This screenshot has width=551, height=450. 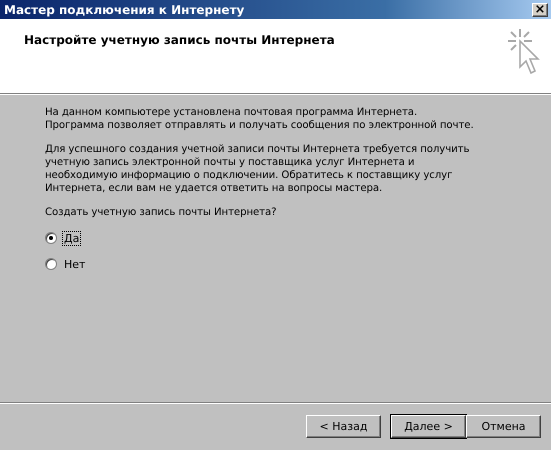 I want to click on cursor-sparkle-icon, so click(x=523, y=51).